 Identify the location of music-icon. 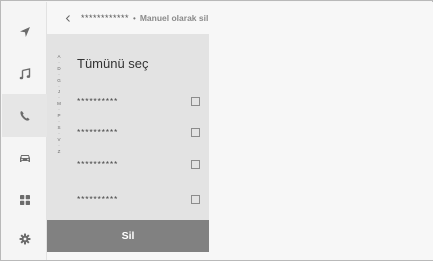
(24, 73).